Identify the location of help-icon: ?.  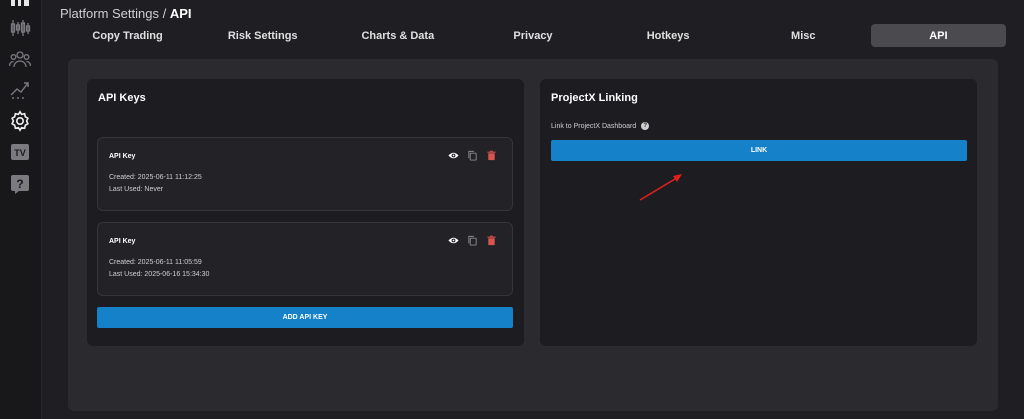
(20, 184).